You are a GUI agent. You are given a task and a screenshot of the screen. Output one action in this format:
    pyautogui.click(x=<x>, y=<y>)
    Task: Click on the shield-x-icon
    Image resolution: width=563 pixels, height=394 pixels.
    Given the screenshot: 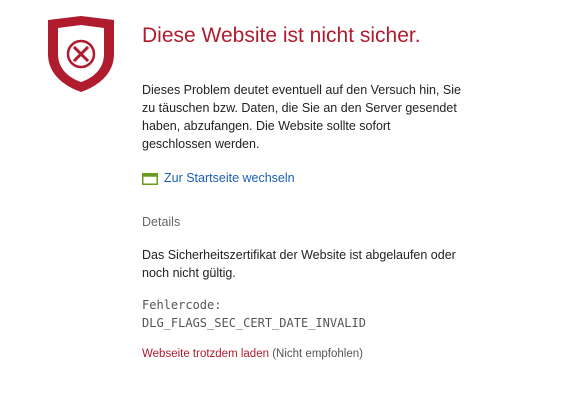 What is the action you would take?
    pyautogui.click(x=81, y=54)
    